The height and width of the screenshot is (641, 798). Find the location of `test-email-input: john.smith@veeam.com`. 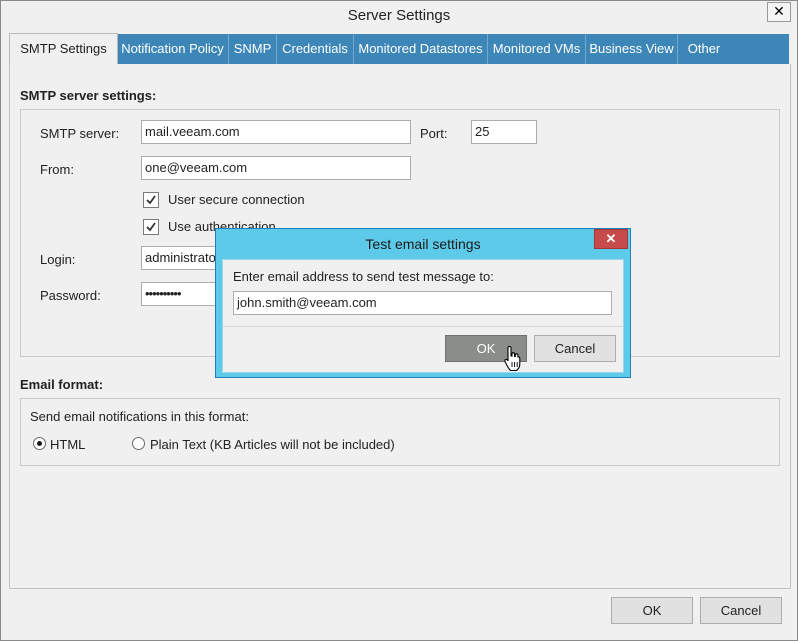

test-email-input: john.smith@veeam.com is located at coordinates (422, 303).